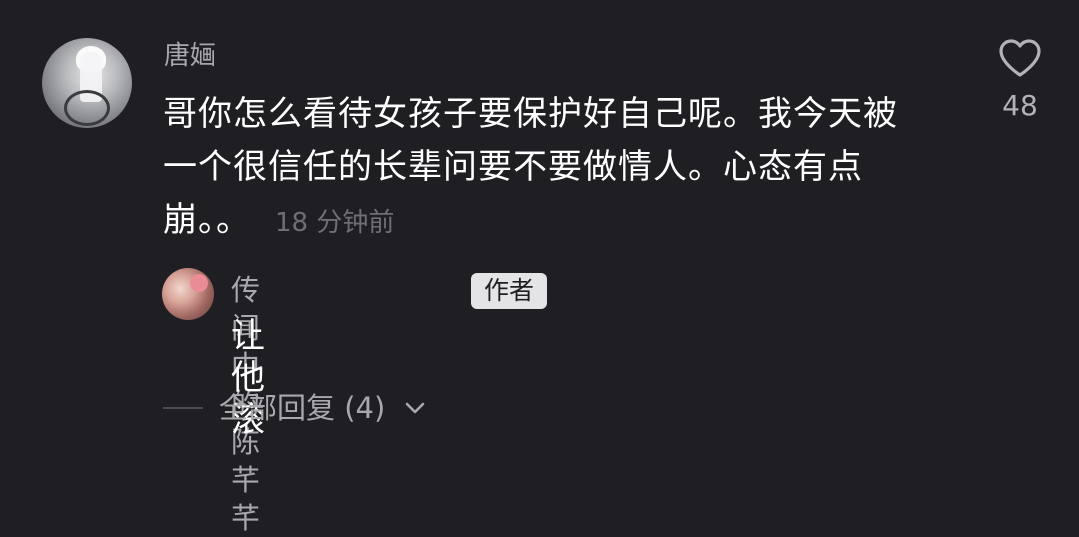 The width and height of the screenshot is (1079, 537). Describe the element at coordinates (509, 291) in the screenshot. I see `author-badge: 作者` at that location.